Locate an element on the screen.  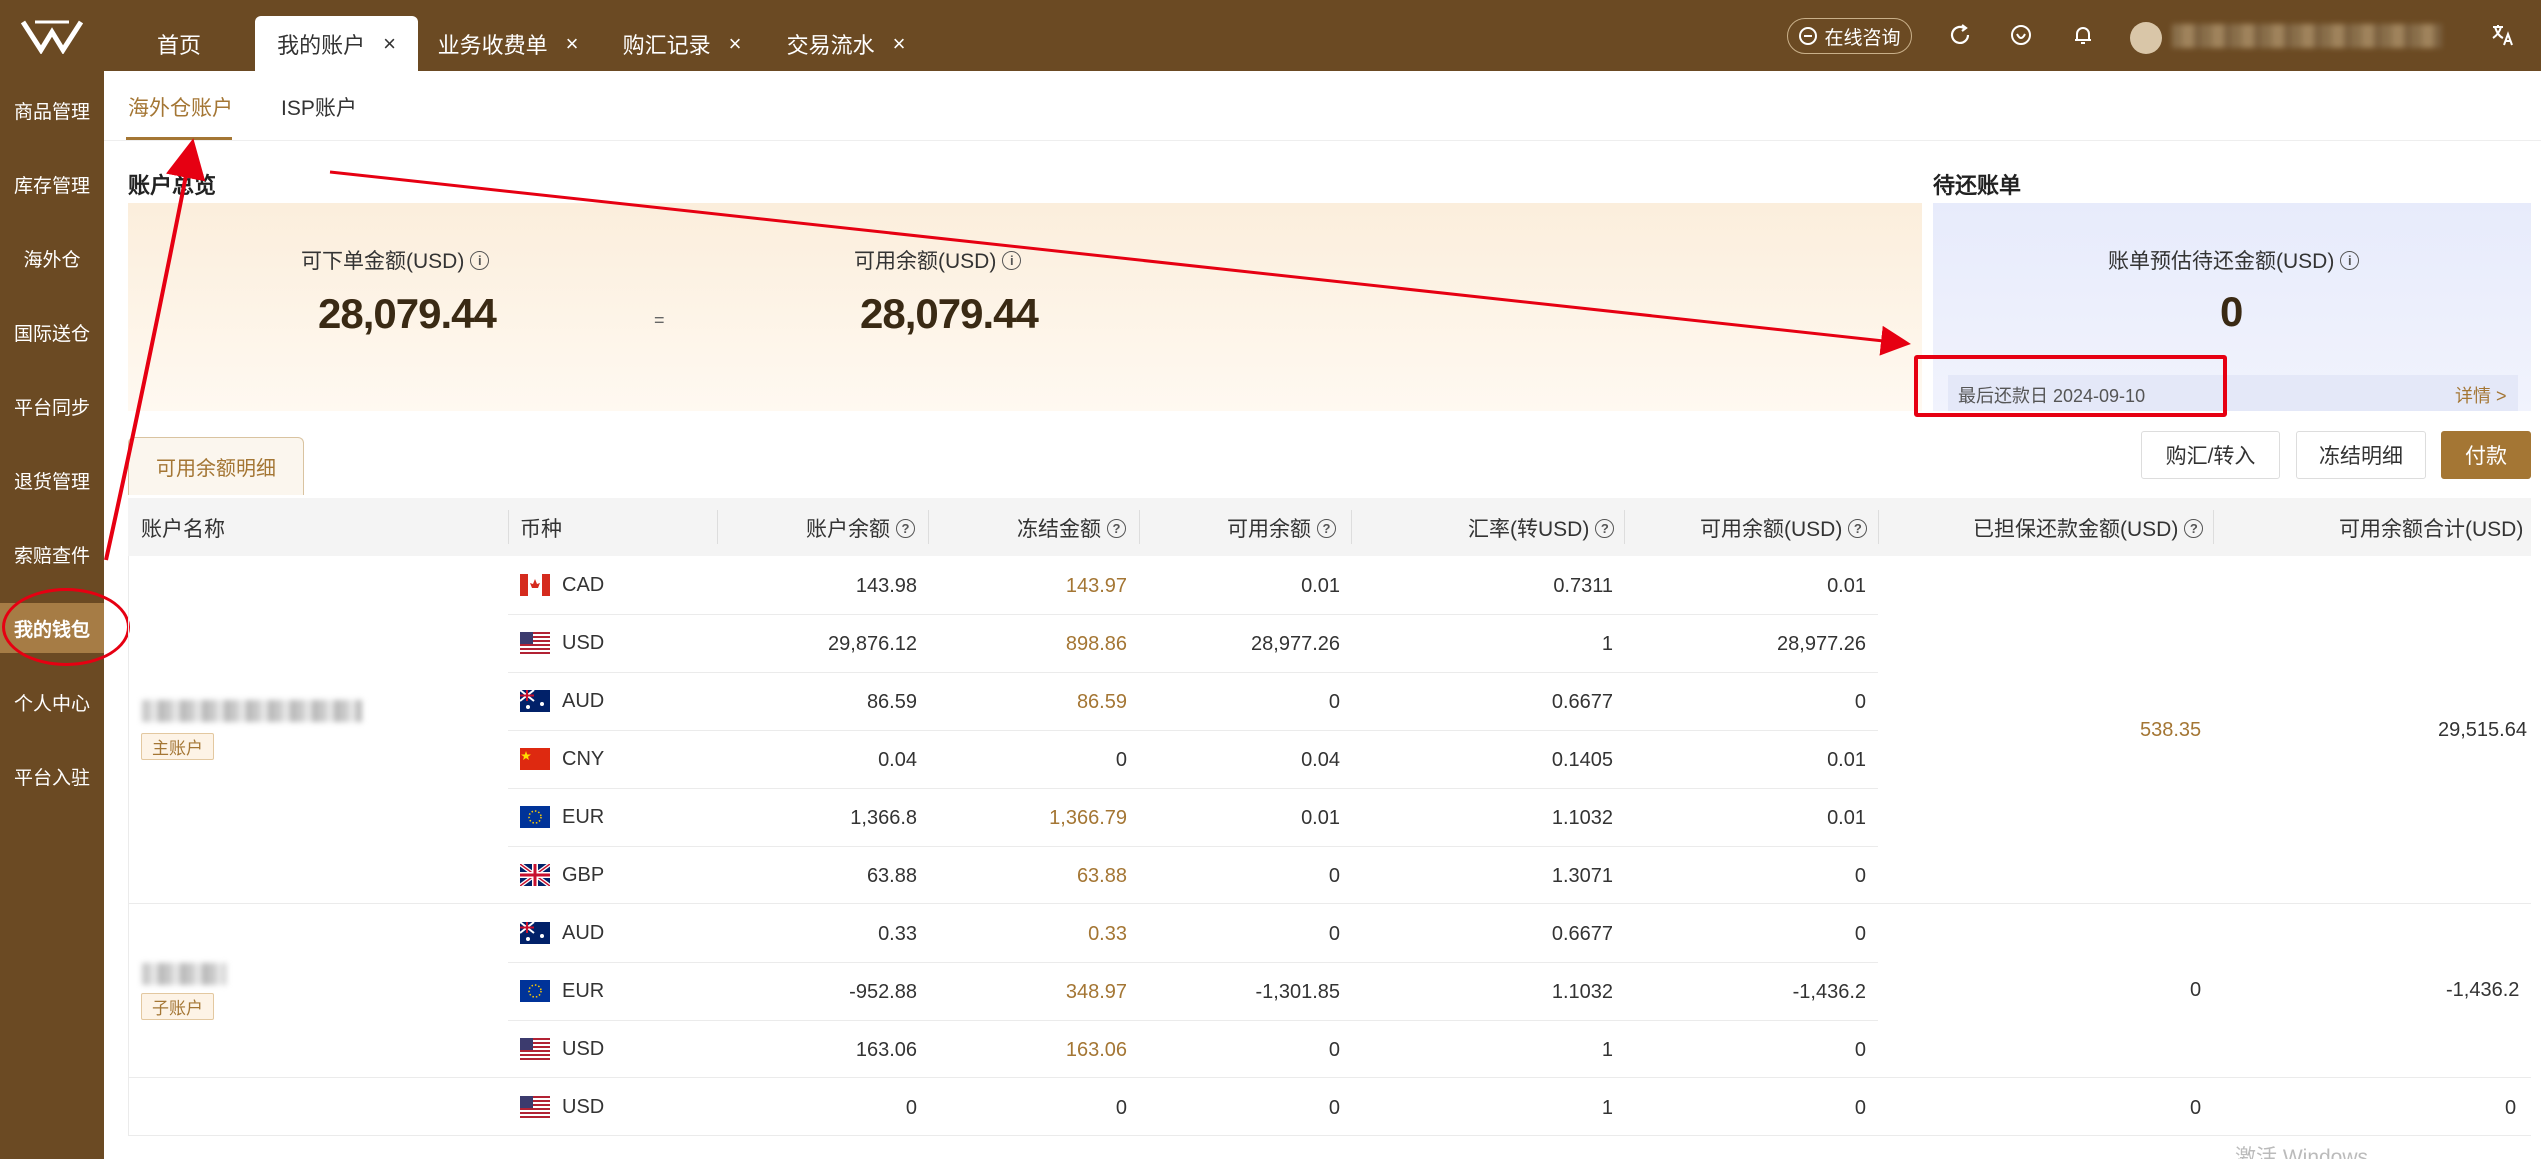
subtab-overseas-account: 海外仓账户 is located at coordinates (180, 107).